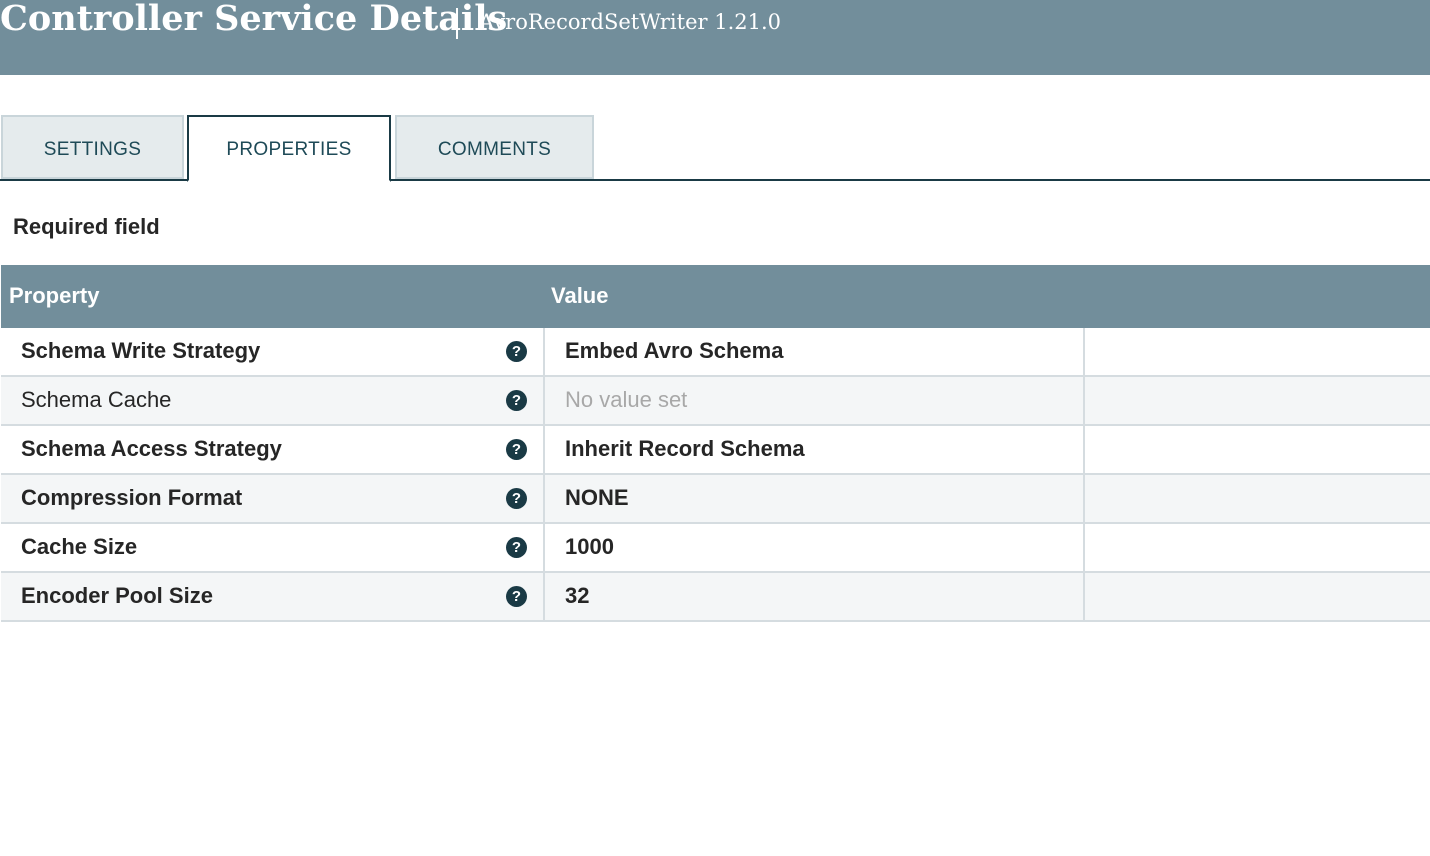 This screenshot has width=1430, height=856. I want to click on table-row: Schema Cache? No value set, so click(715, 401).